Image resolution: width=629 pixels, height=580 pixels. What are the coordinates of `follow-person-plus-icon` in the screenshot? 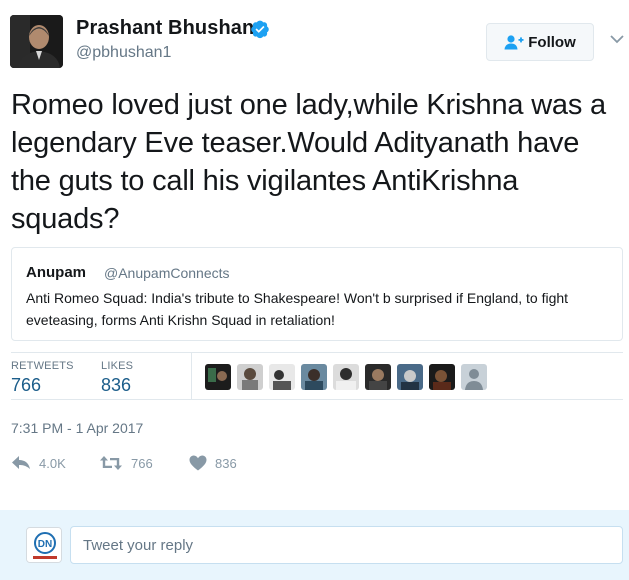 It's located at (514, 42).